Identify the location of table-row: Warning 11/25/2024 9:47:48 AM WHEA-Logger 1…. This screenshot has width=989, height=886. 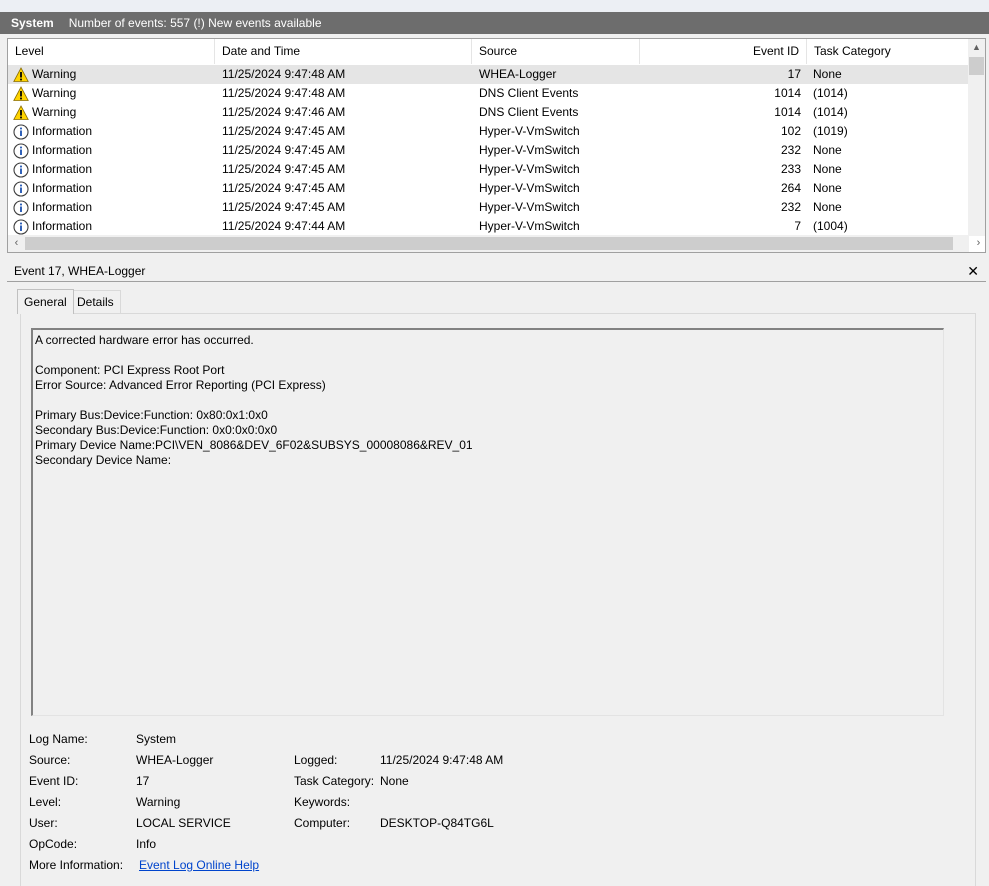
(488, 74).